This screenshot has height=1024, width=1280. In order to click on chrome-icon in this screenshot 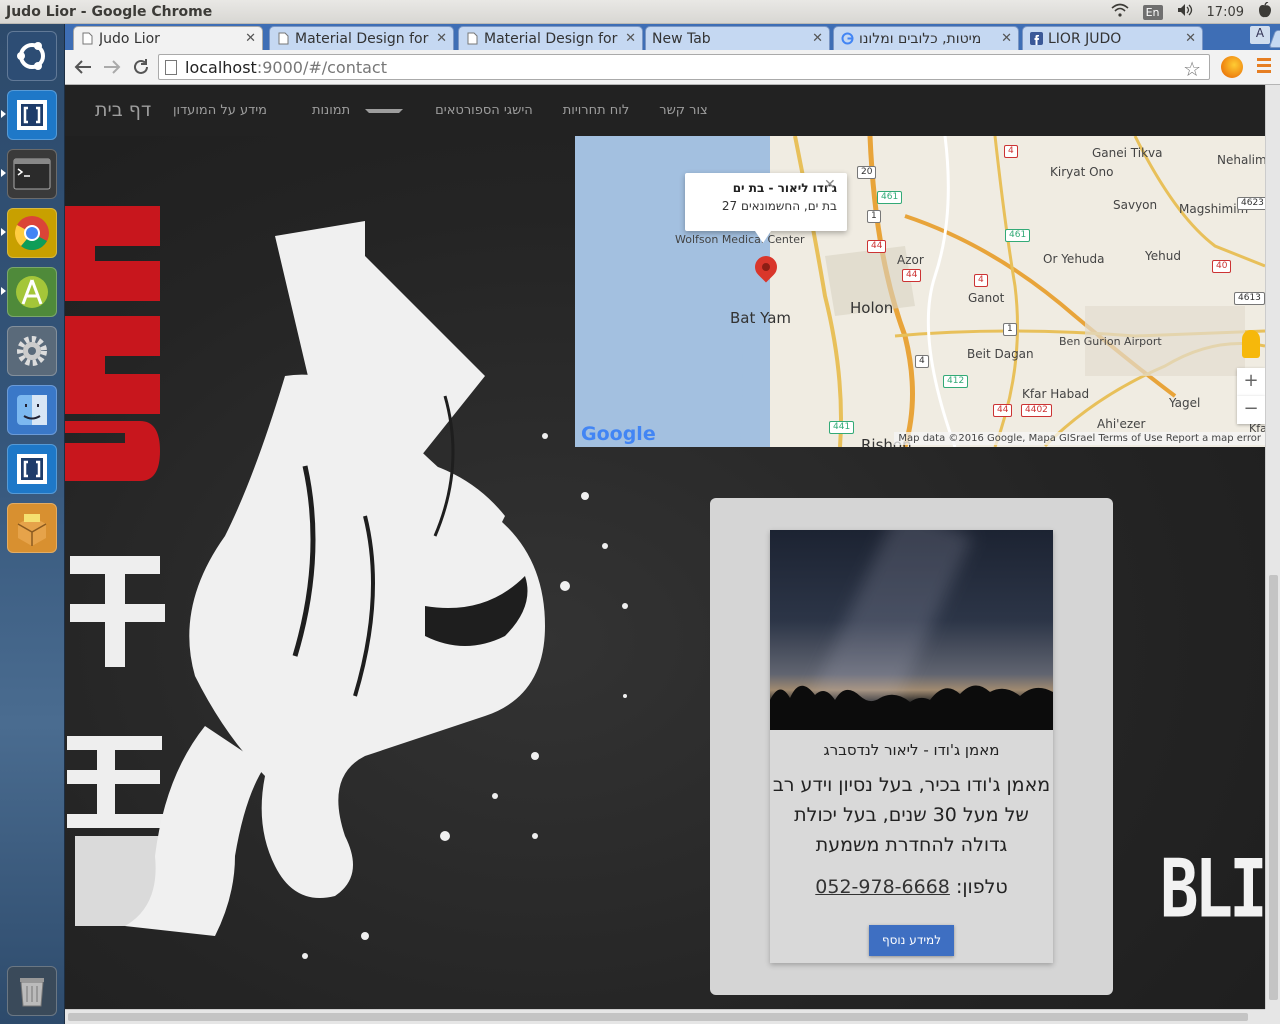, I will do `click(32, 233)`.